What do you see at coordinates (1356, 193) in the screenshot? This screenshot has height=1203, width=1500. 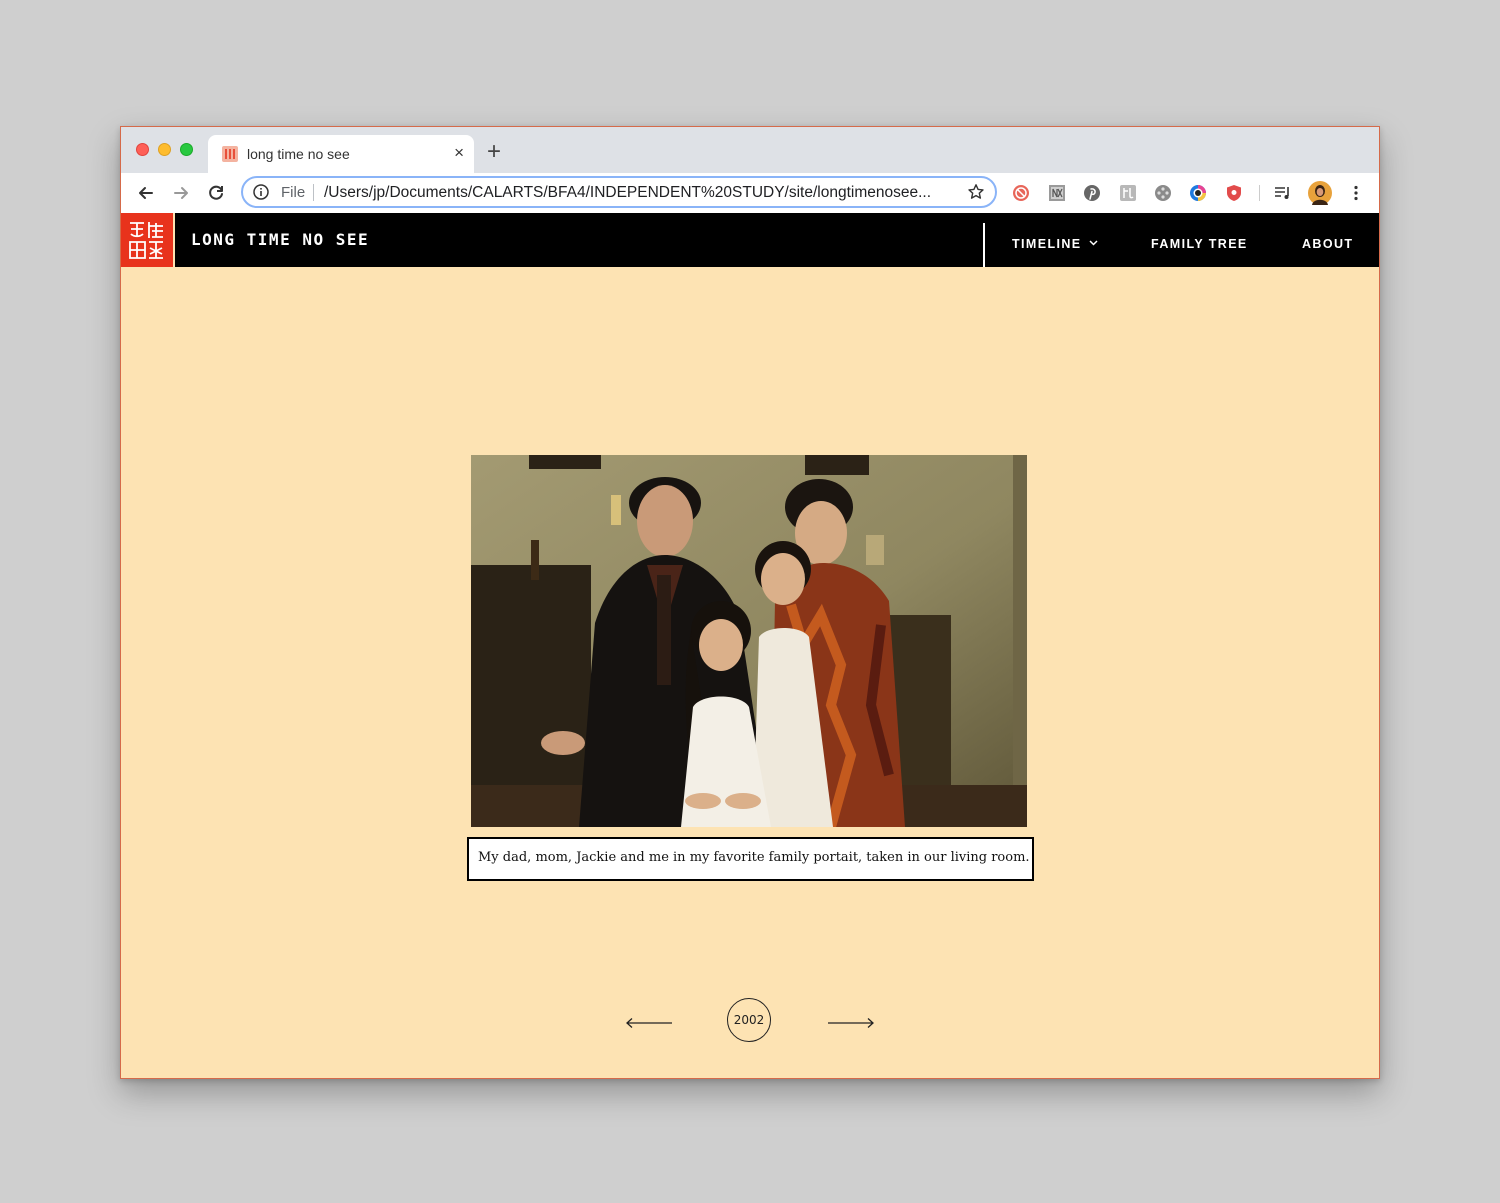 I see `menu-kebab-icon` at bounding box center [1356, 193].